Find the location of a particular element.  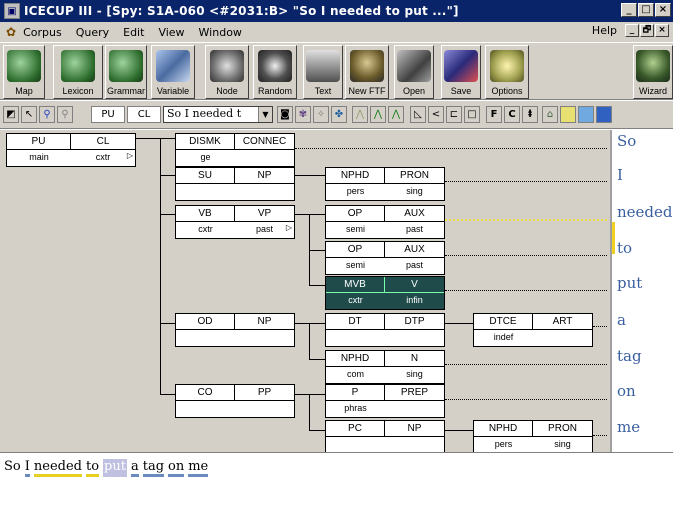

maximize-button: □ is located at coordinates (646, 10).